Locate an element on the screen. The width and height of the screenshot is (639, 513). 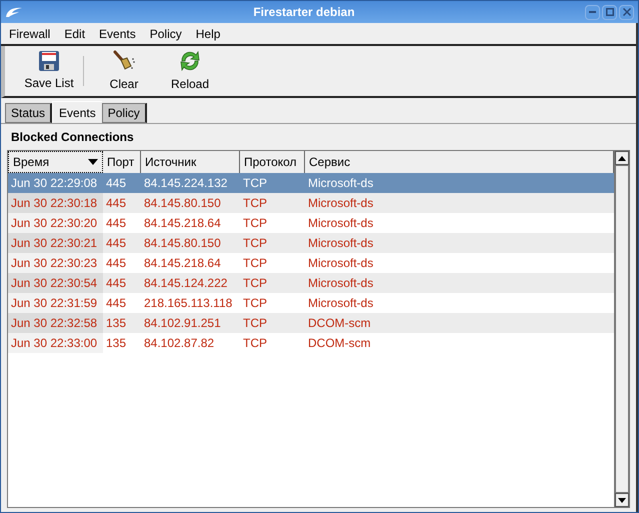
maximize-icon is located at coordinates (610, 12).